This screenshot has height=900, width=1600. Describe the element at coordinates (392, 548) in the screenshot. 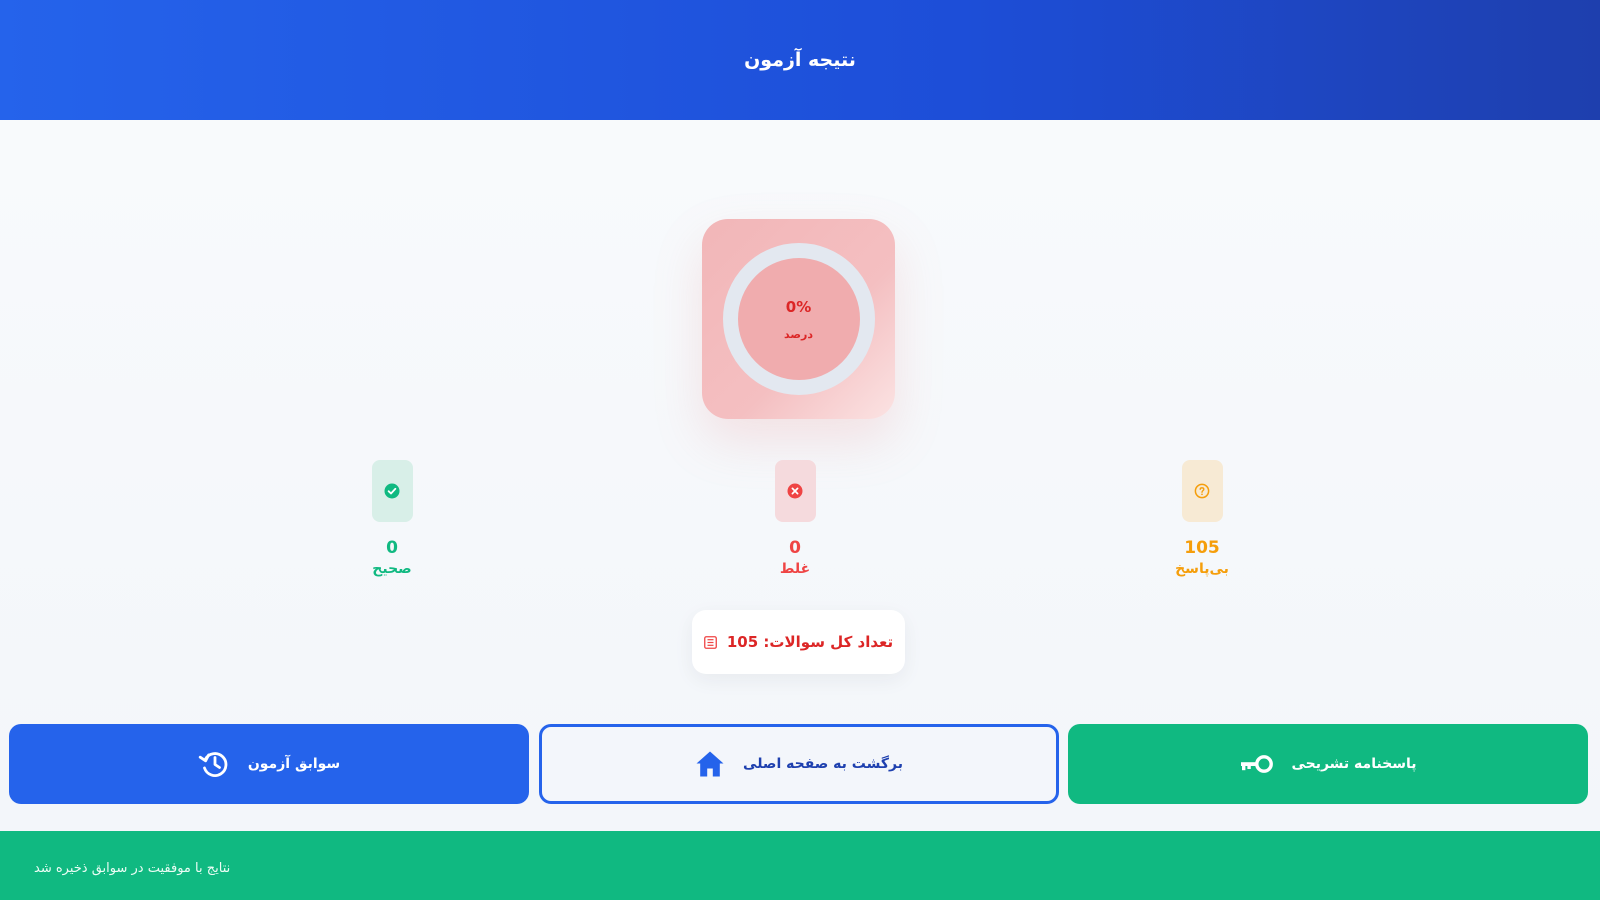

I see `stat-correct-value: 0` at that location.